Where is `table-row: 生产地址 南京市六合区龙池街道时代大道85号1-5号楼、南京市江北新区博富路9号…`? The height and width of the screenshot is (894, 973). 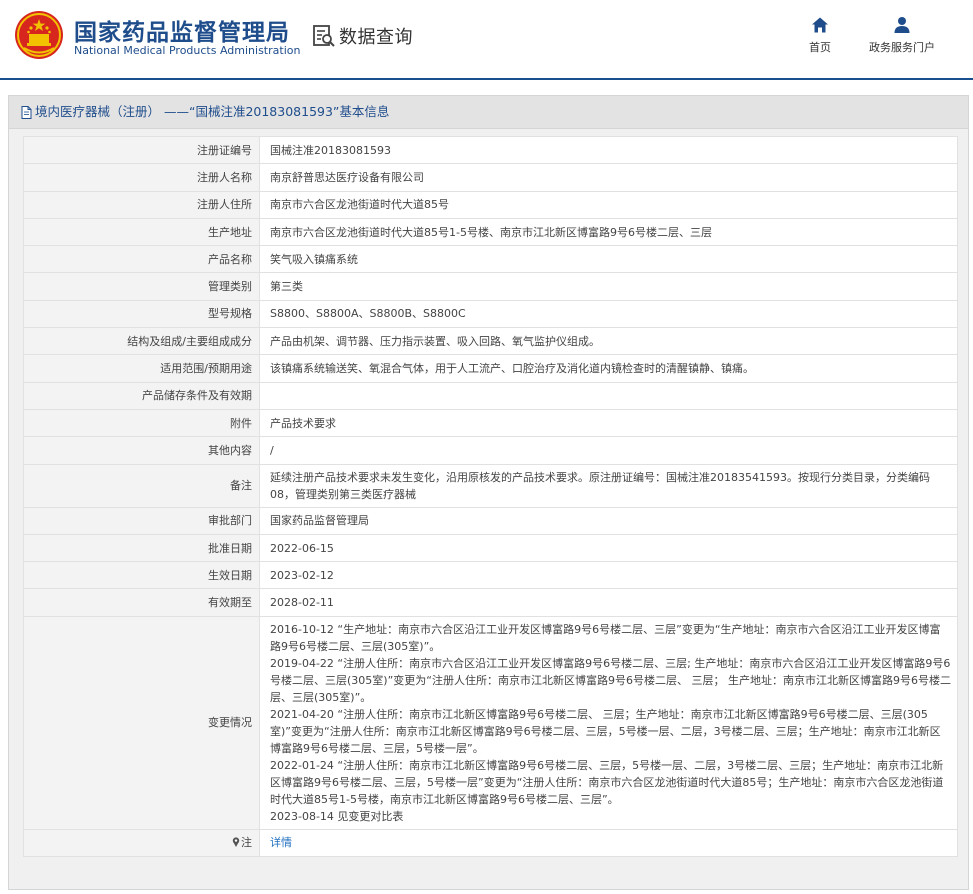
table-row: 生产地址 南京市六合区龙池街道时代大道85号1-5号楼、南京市江北新区博富路9号… is located at coordinates (490, 232).